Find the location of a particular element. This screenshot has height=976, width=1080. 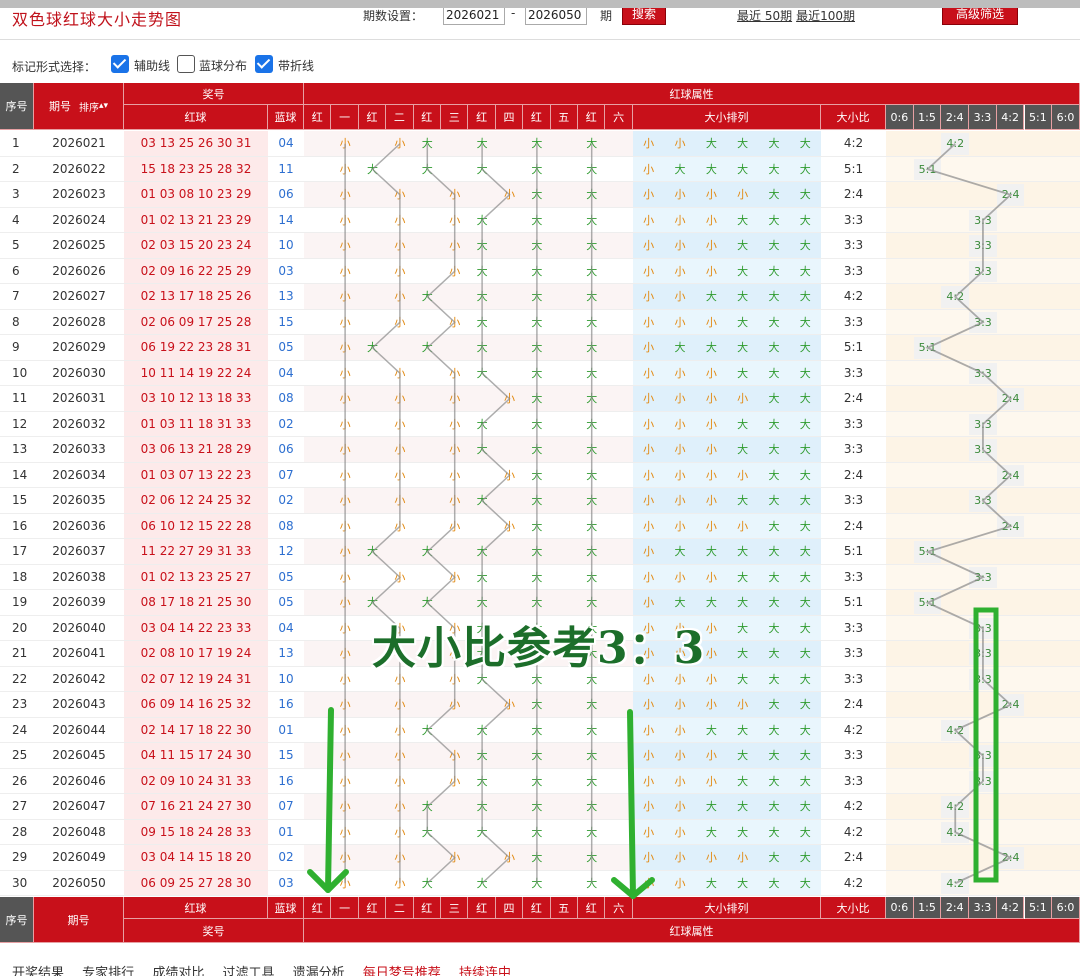

sort-toggle: 排序 is located at coordinates (89, 106).